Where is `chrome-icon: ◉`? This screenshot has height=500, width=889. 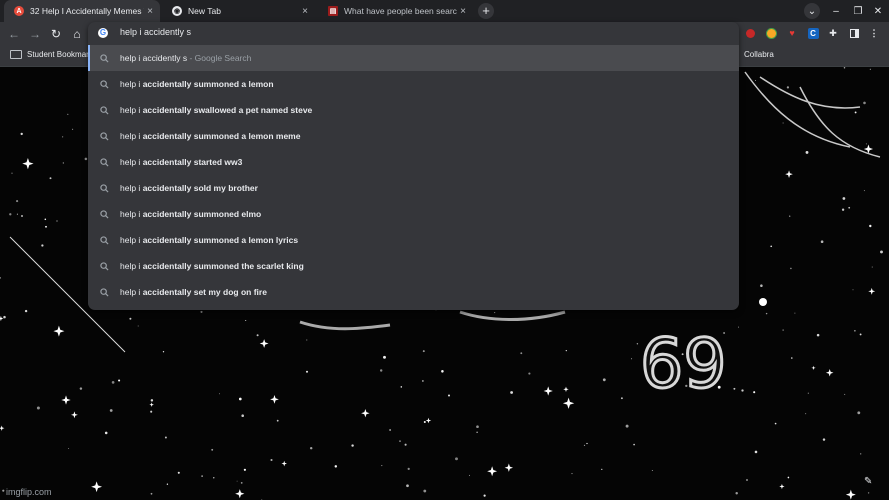
chrome-icon: ◉ is located at coordinates (177, 11).